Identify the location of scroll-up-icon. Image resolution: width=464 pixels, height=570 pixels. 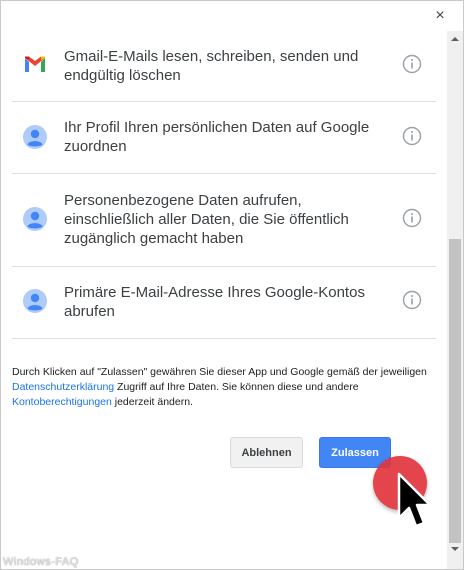
(455, 39).